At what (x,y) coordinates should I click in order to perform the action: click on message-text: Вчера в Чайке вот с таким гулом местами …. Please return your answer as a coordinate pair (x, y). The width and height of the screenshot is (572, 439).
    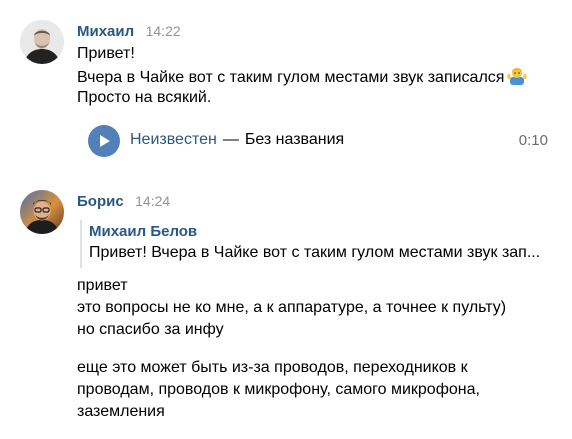
    Looking at the image, I should click on (291, 77).